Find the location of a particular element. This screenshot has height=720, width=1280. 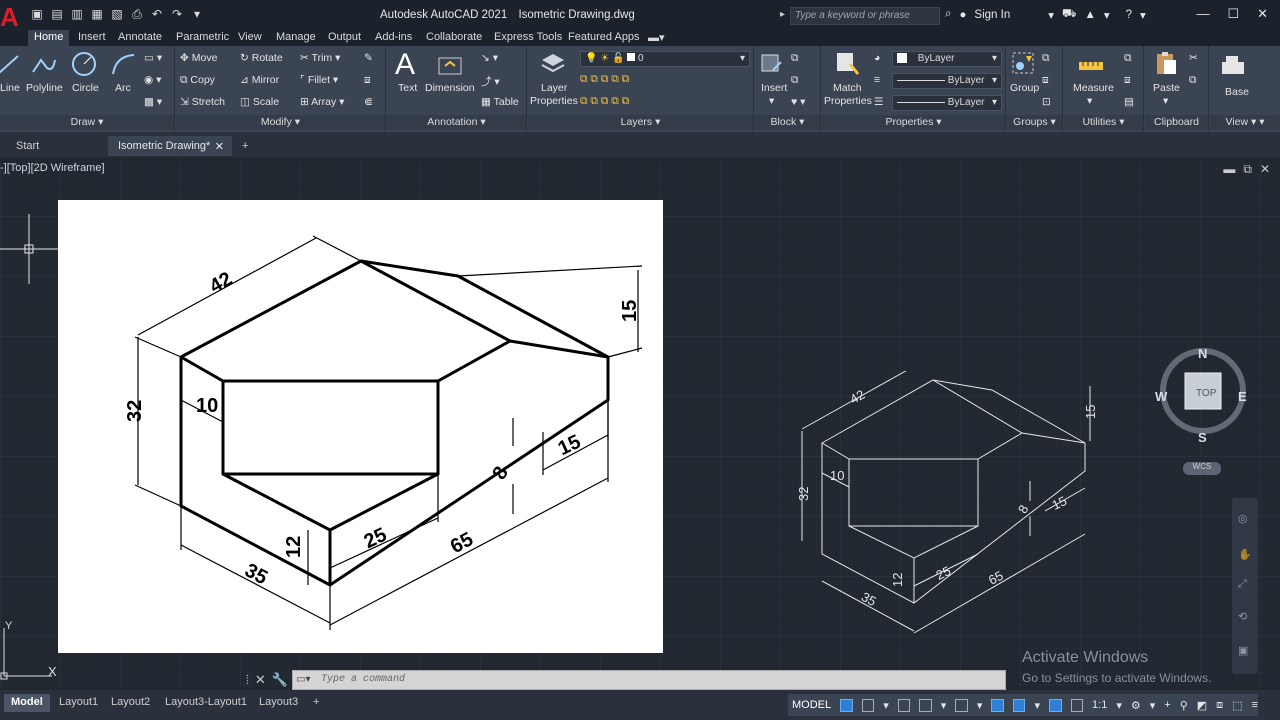

quick-select-icon: ⧉ is located at coordinates (1128, 58).